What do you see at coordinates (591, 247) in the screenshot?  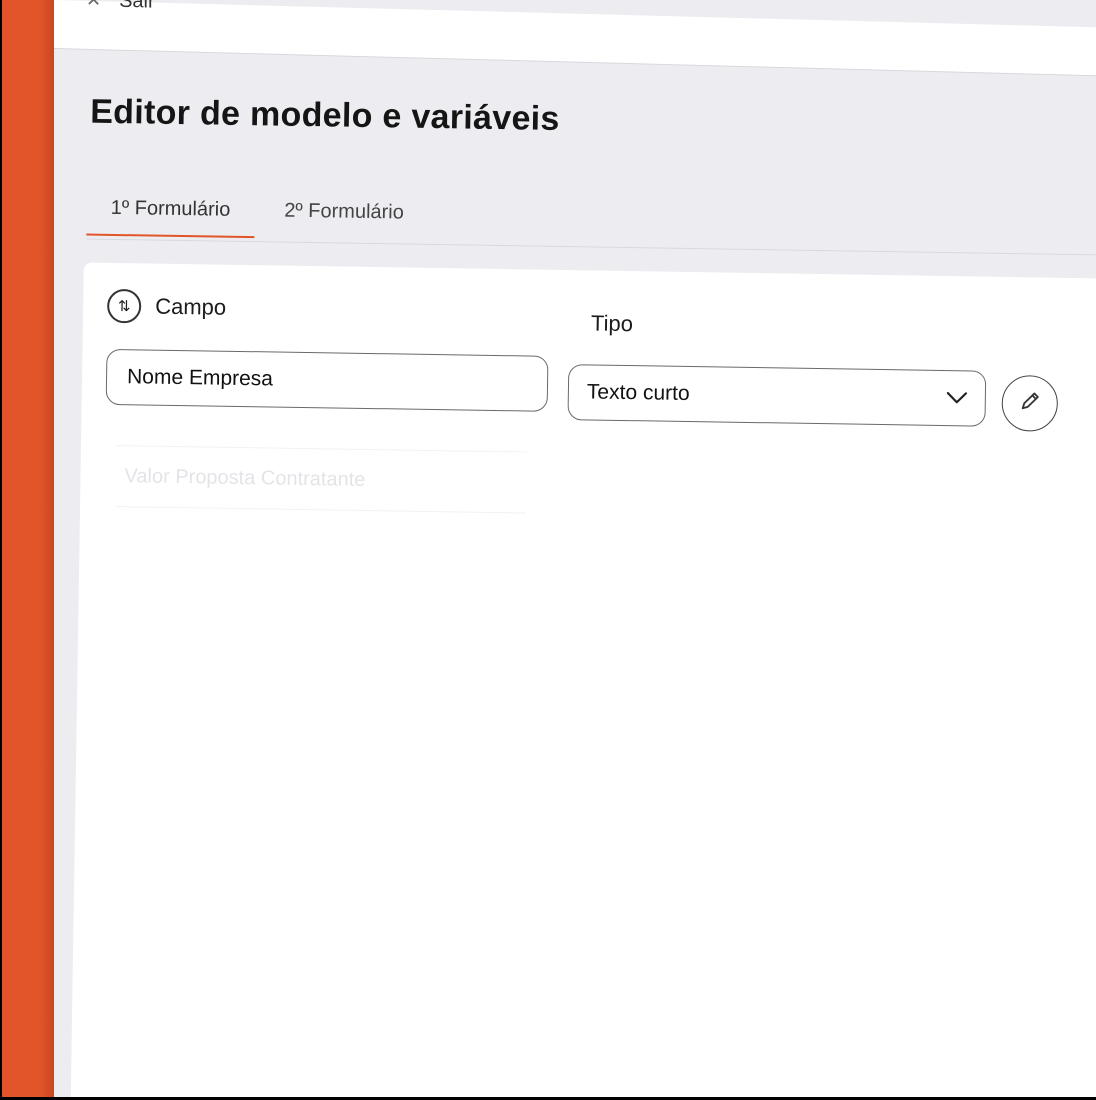 I see `tabs-divider` at bounding box center [591, 247].